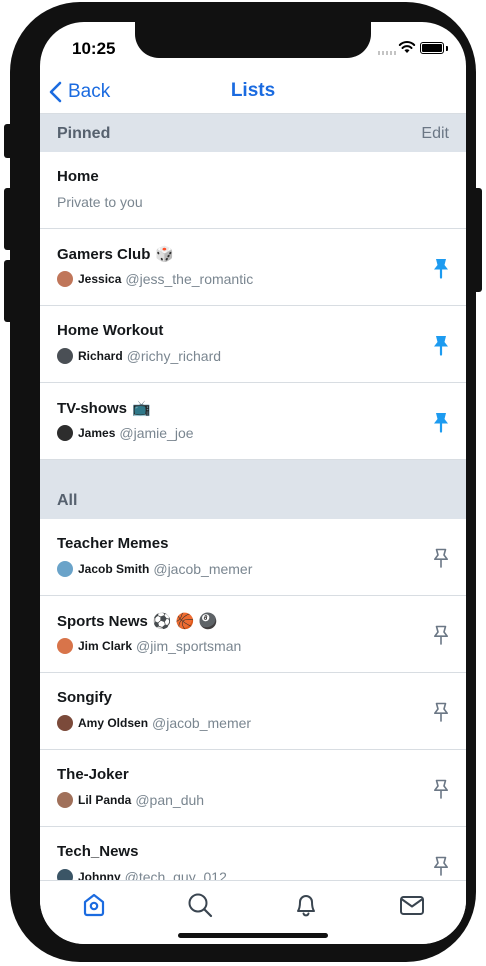  What do you see at coordinates (98, 851) in the screenshot?
I see `list-name: Tech_News` at bounding box center [98, 851].